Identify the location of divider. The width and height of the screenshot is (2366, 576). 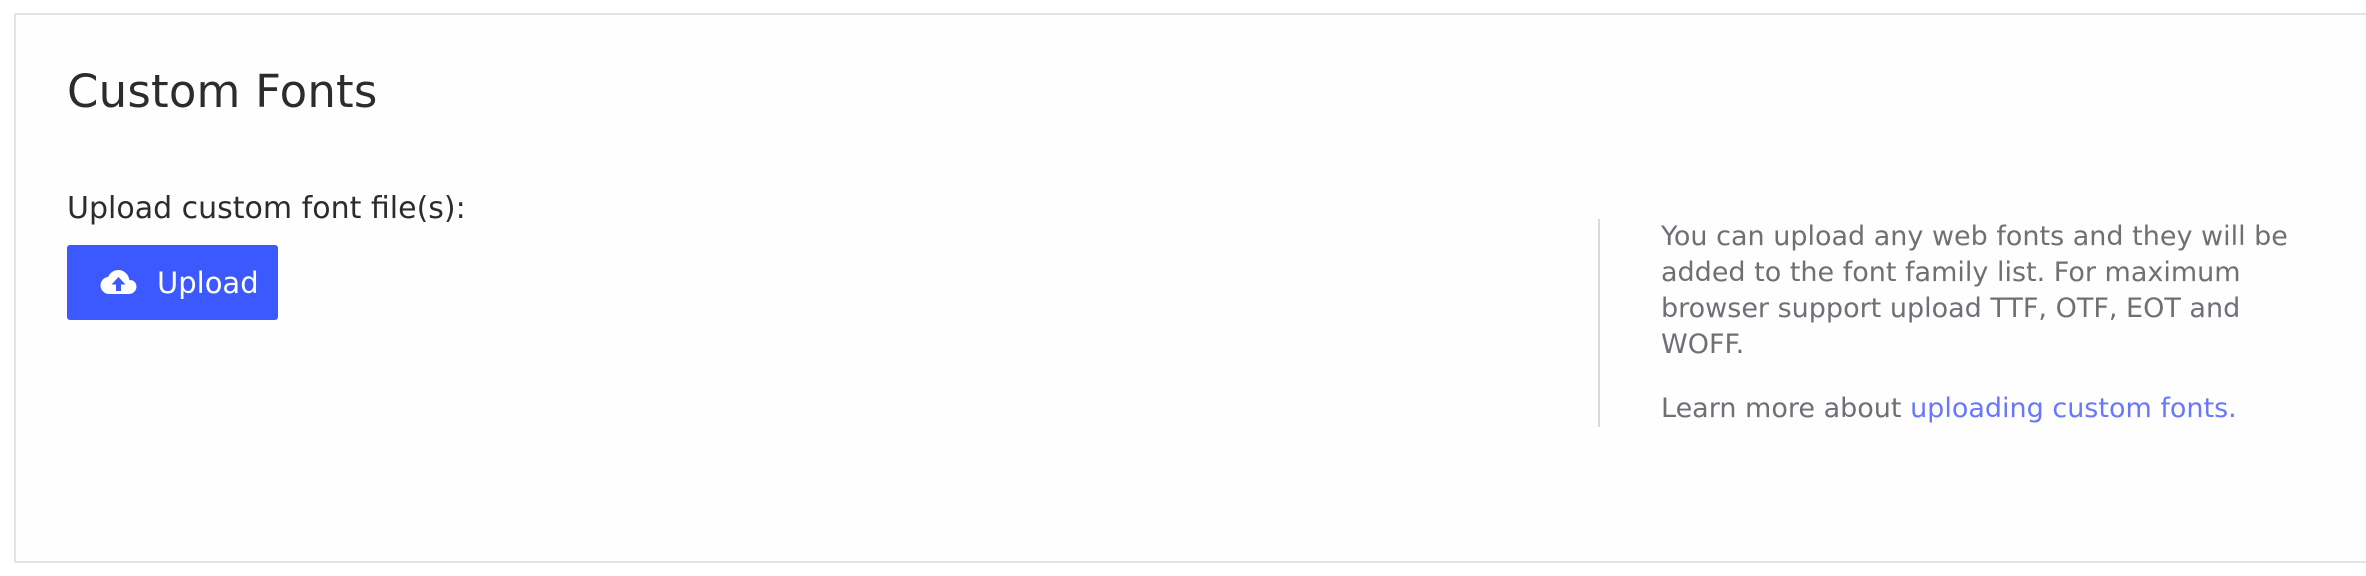
(1599, 323).